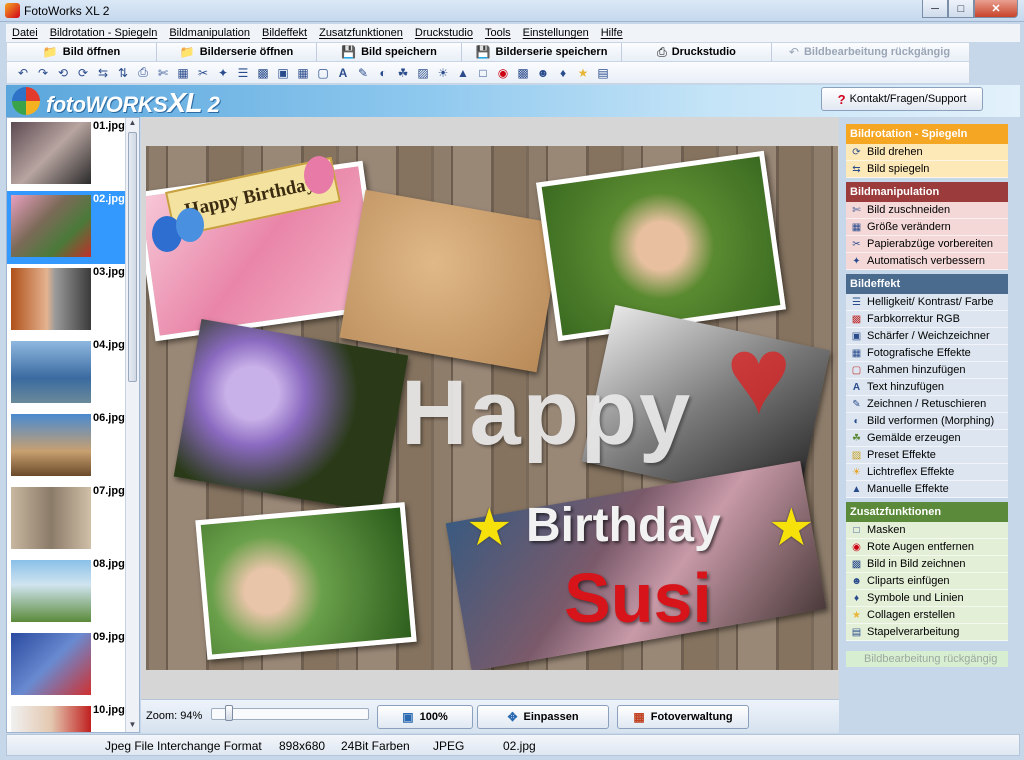 The height and width of the screenshot is (760, 1024). I want to click on sharpen-icon: ▣, so click(283, 73).